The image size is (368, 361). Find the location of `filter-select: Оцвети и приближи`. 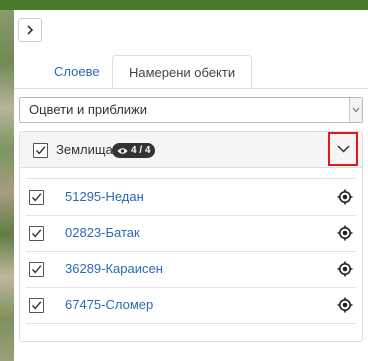

filter-select: Оцвети и приближи is located at coordinates (191, 110).